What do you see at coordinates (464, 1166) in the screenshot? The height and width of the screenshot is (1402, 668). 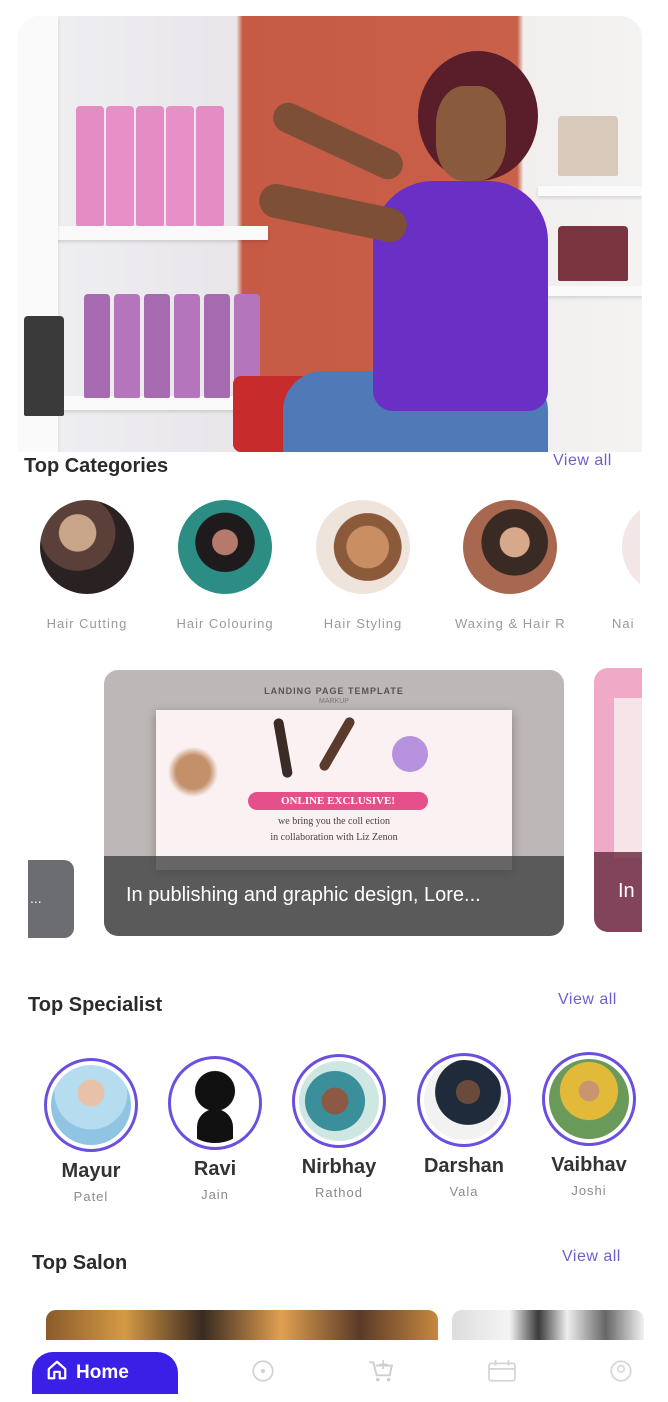 I see `specialist-name: Darshan` at bounding box center [464, 1166].